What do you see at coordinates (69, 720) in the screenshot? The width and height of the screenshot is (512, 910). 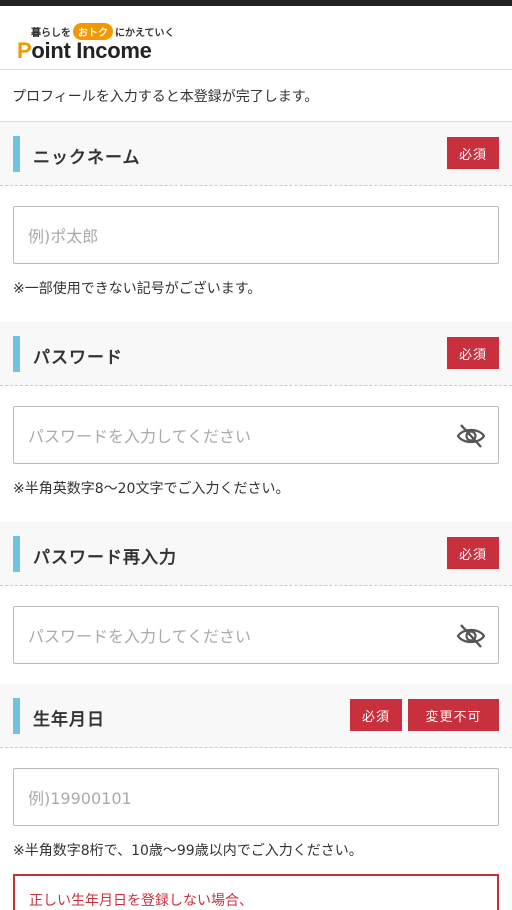 I see `section-title-birthday: 生年月日` at bounding box center [69, 720].